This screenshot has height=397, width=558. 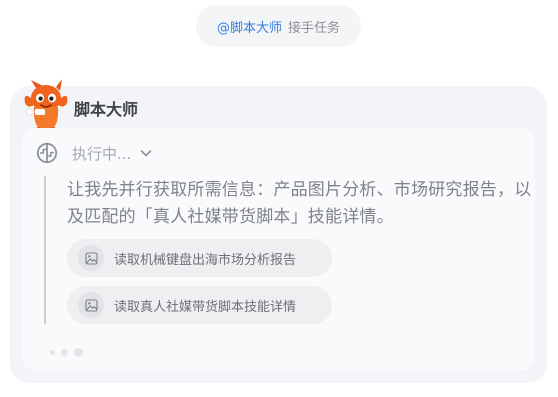 I want to click on agent-avatar, so click(x=46, y=105).